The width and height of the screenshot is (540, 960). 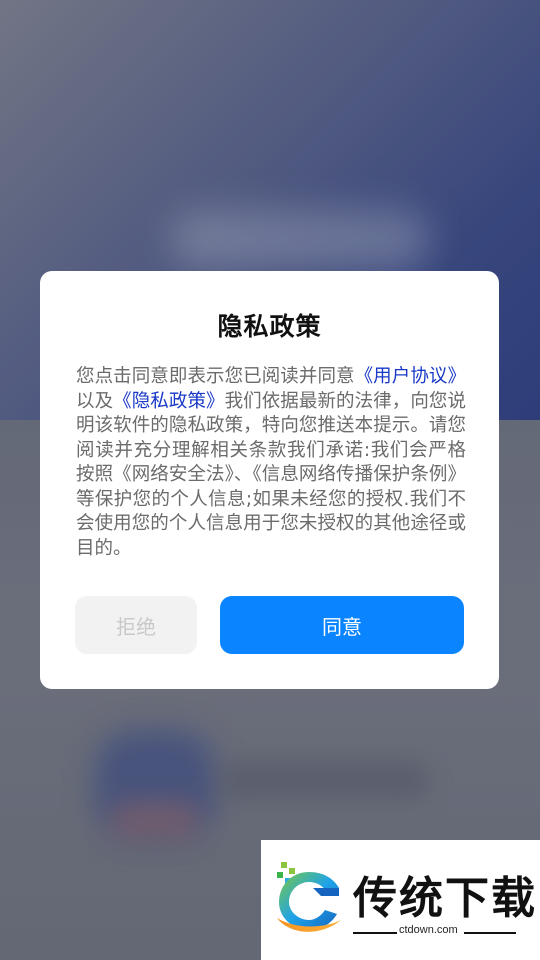 I want to click on body-text-part: 您点击同意即表示您已阅读并同意, so click(x=215, y=376).